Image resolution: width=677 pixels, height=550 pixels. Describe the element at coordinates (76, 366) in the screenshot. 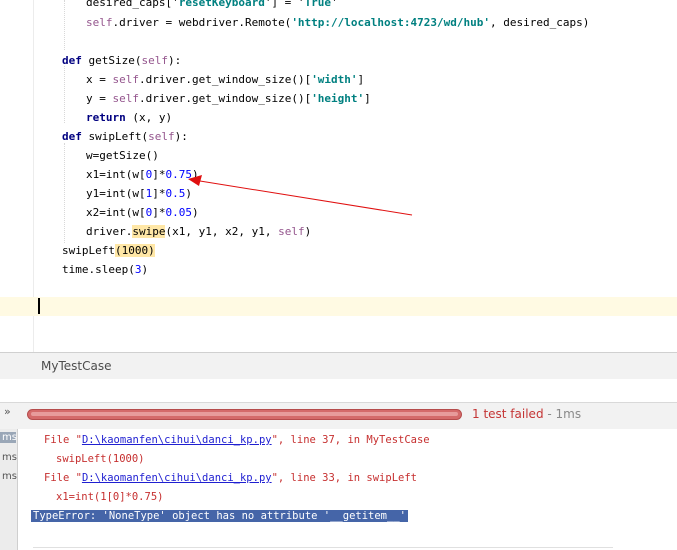

I see `run-config-tab: MyTestCase` at that location.